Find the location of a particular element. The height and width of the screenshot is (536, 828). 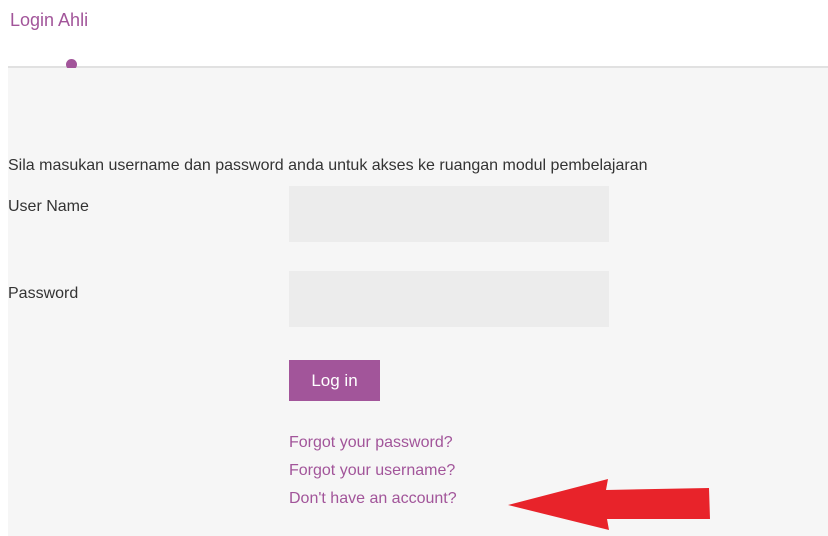

red-arrow-left-icon is located at coordinates (609, 504).